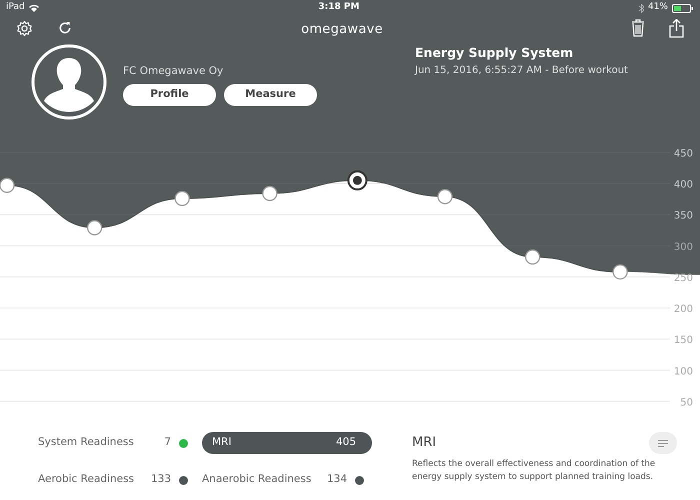  What do you see at coordinates (357, 180) in the screenshot?
I see `selected-data-point` at bounding box center [357, 180].